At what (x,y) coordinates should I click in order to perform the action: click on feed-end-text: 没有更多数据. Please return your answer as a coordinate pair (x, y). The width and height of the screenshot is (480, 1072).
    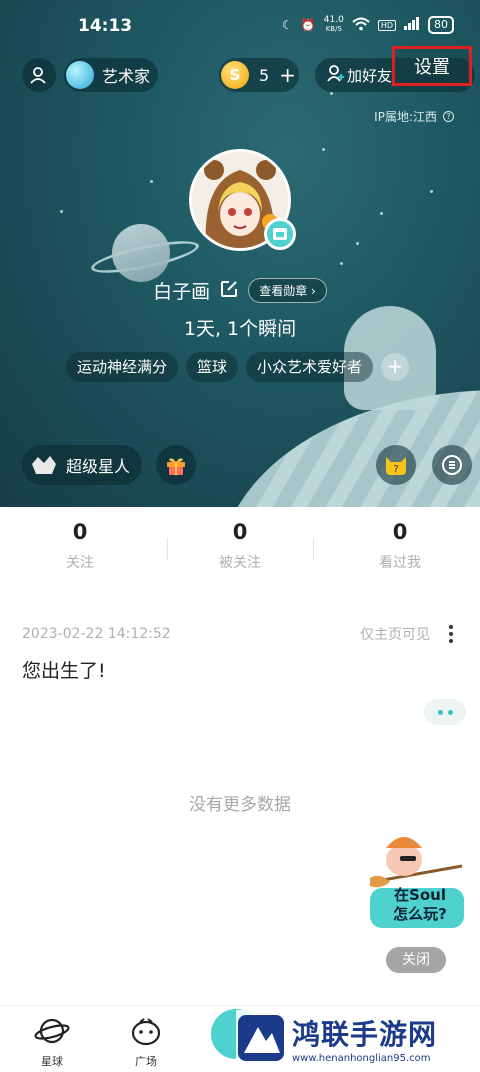
    Looking at the image, I should click on (240, 805).